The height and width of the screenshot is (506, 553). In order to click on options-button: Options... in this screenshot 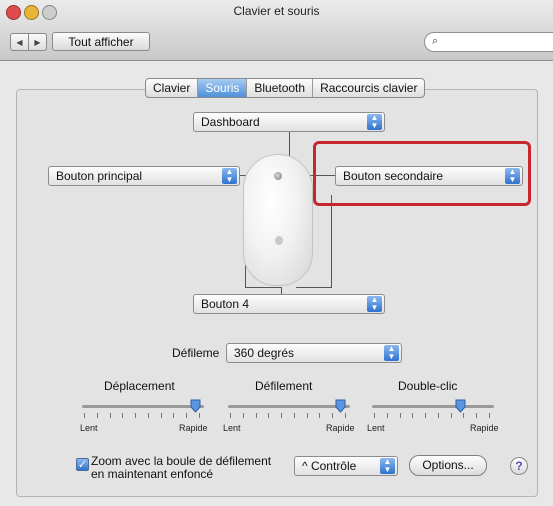, I will do `click(448, 465)`.